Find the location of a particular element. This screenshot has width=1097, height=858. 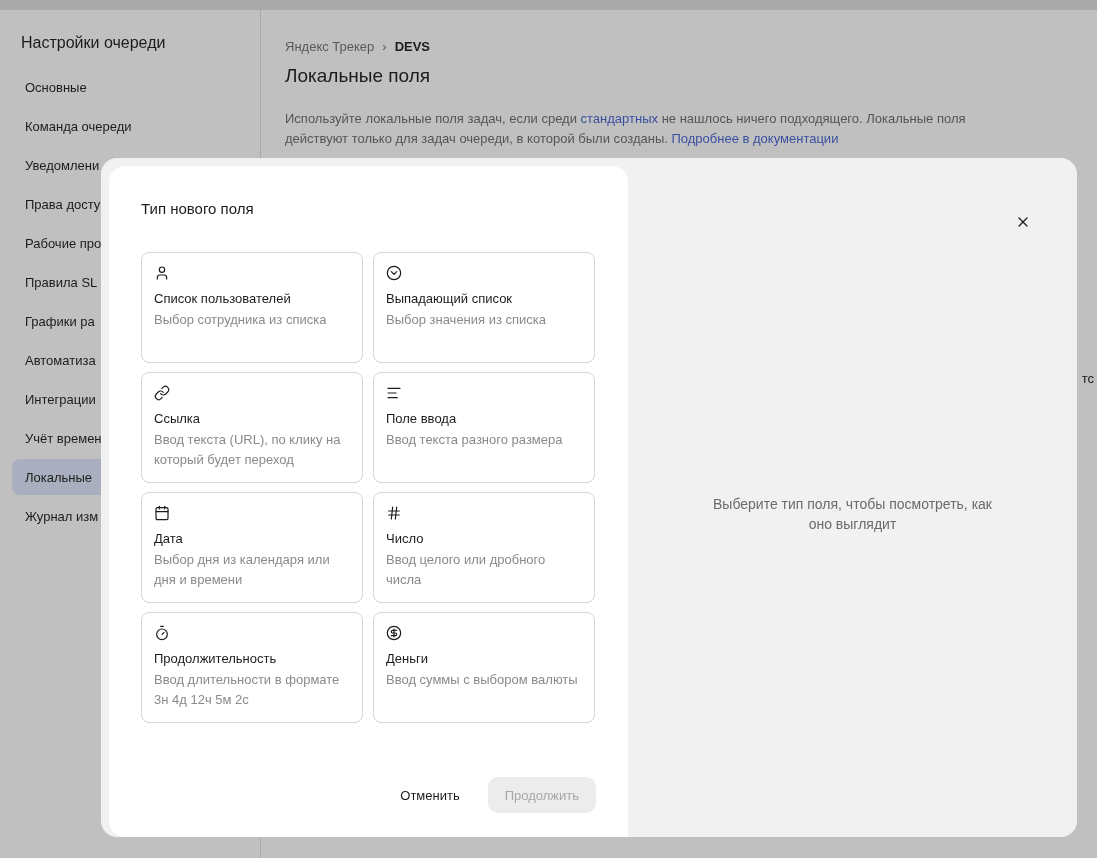

dialog-title: Тип нового поля is located at coordinates (198, 208).